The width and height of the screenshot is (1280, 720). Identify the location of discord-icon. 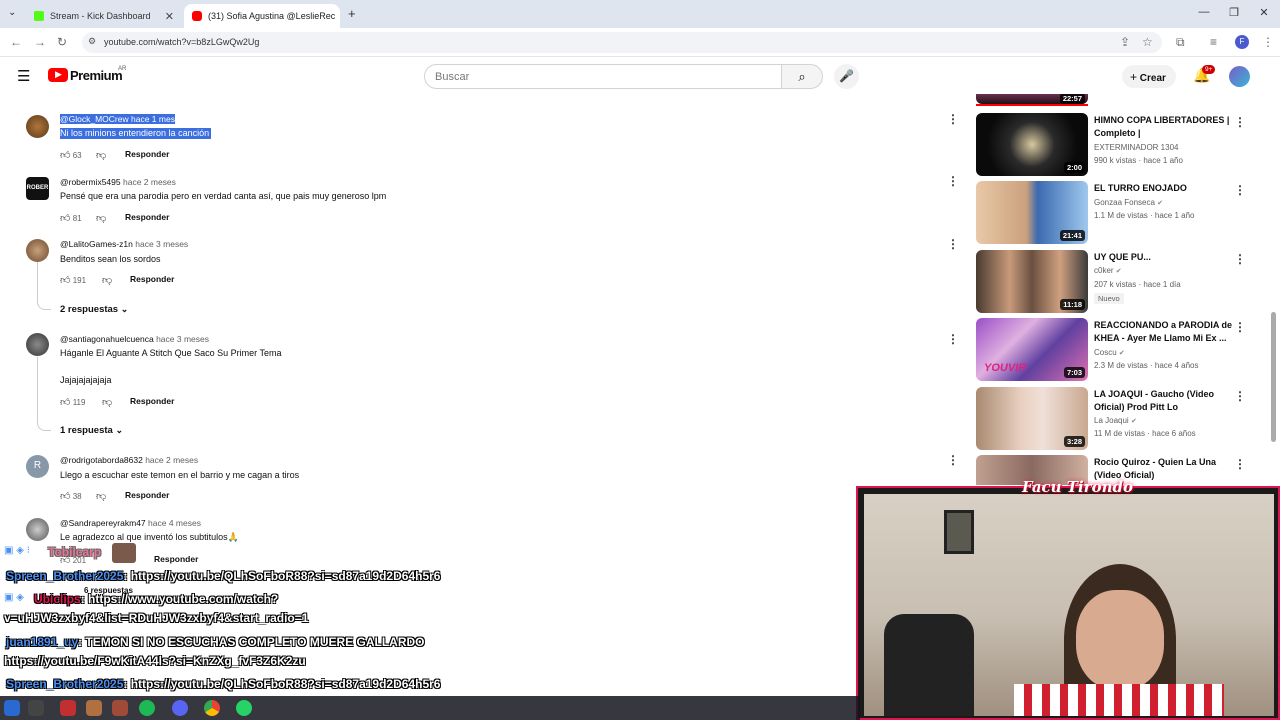
(180, 708).